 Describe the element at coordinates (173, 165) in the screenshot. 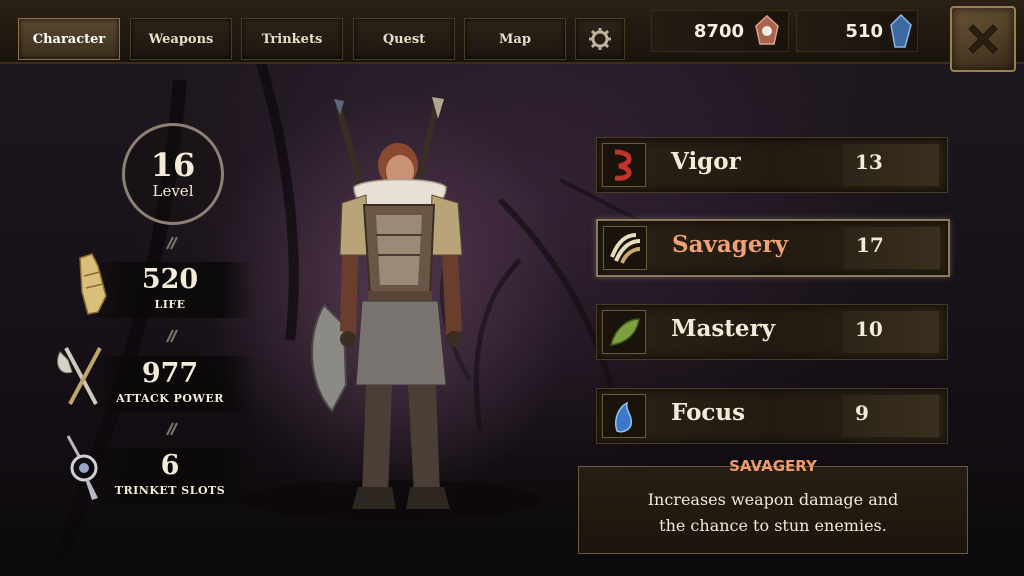

I see `level-value: 16` at that location.